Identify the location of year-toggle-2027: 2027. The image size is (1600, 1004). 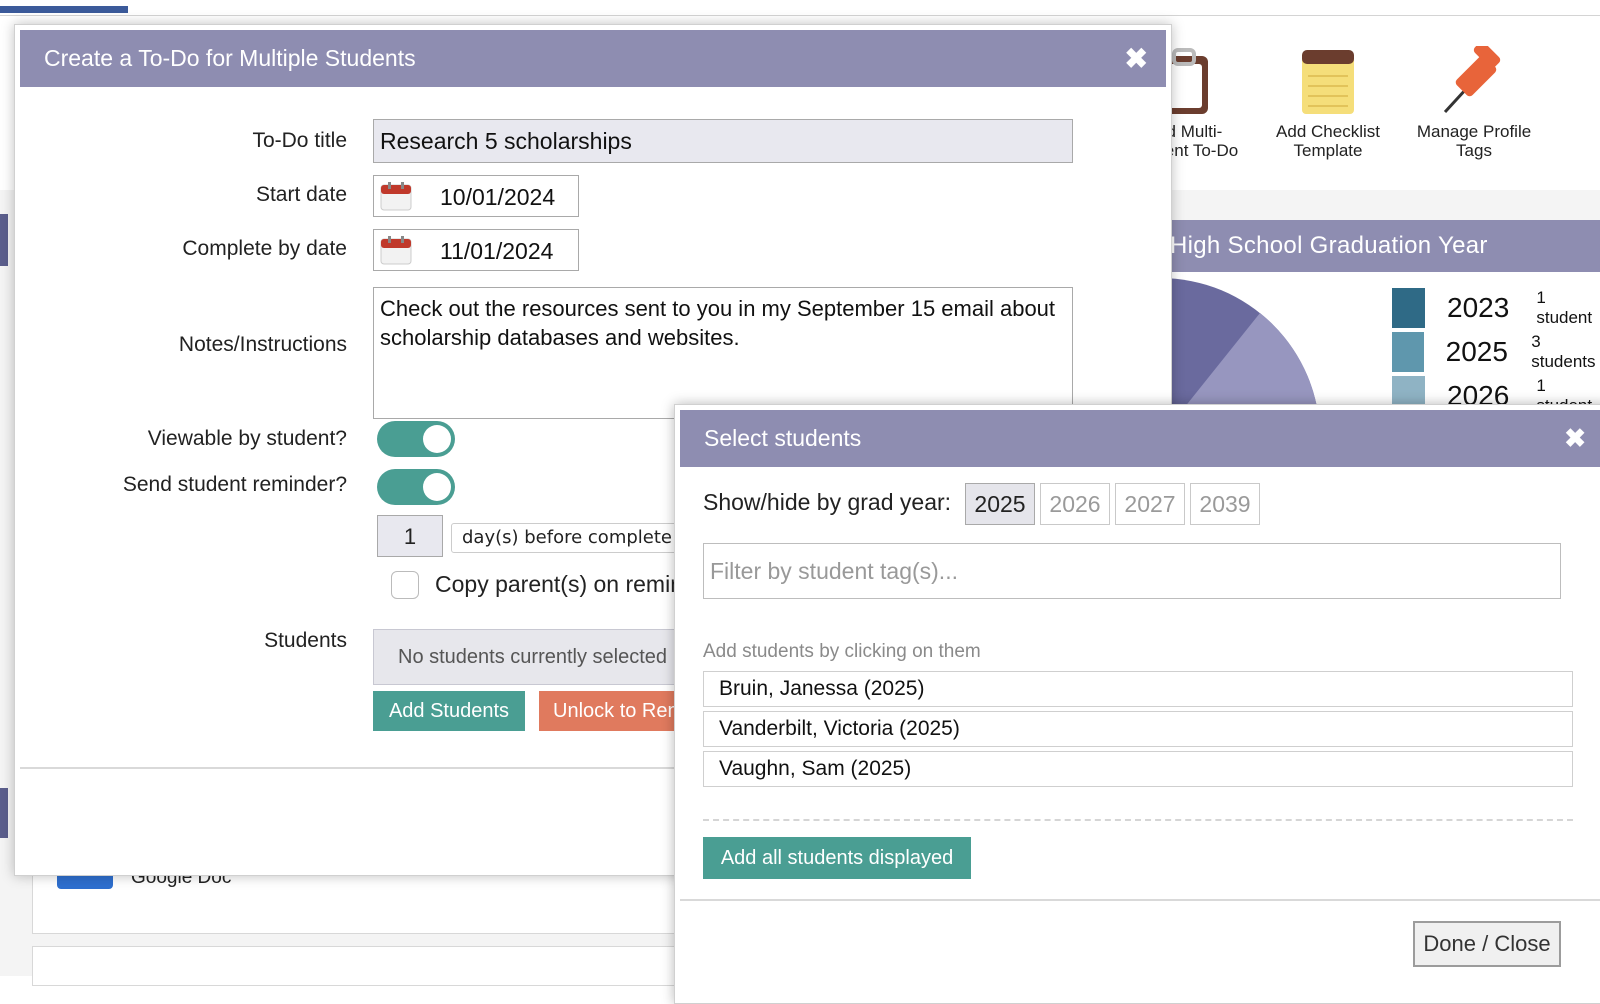
(1150, 504).